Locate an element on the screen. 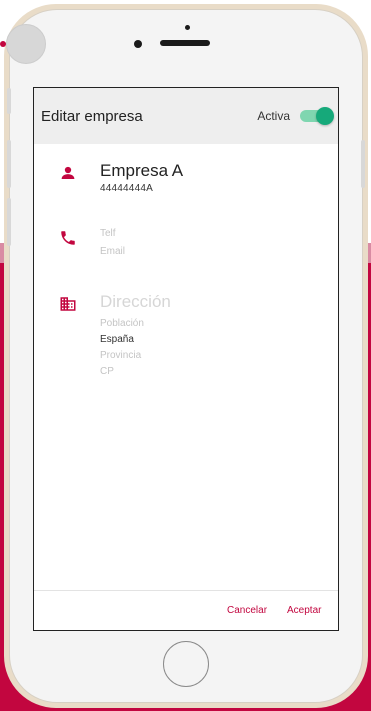  dialog-footer: Cancelar Aceptar is located at coordinates (186, 610).